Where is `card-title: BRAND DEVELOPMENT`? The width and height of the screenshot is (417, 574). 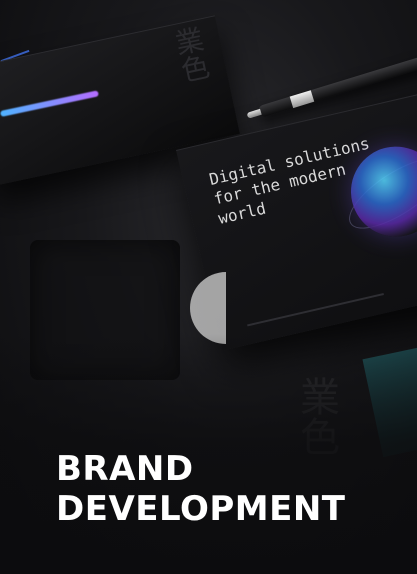 card-title: BRAND DEVELOPMENT is located at coordinates (200, 489).